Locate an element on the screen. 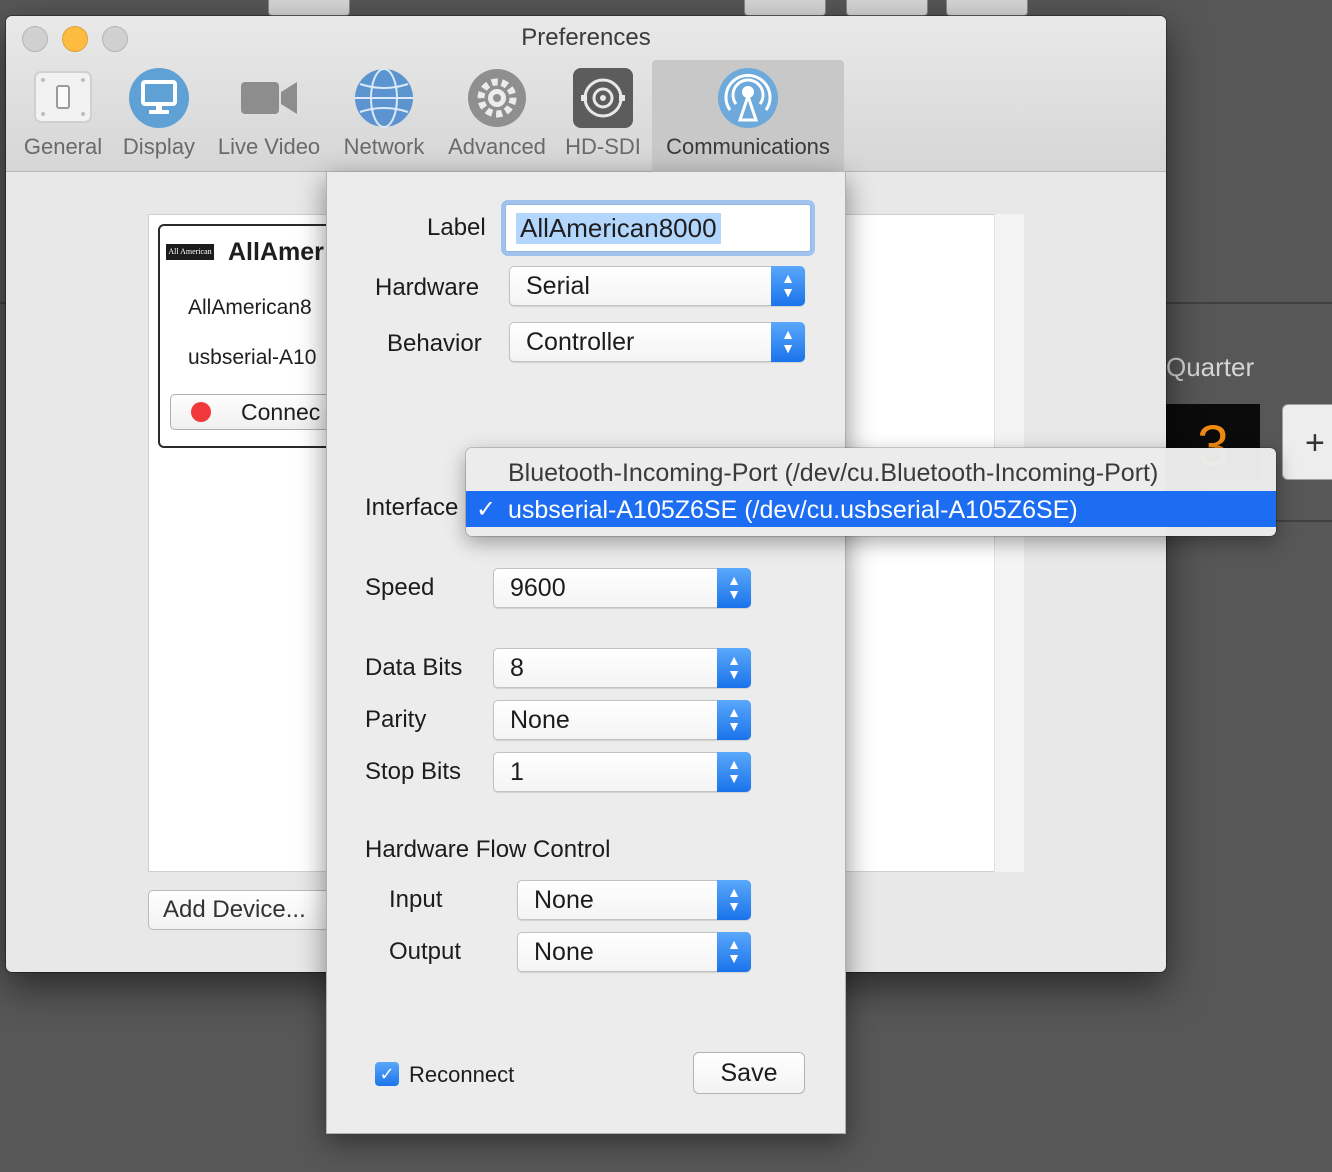 This screenshot has width=1332, height=1172. reconnect-checkbox: ✓ is located at coordinates (387, 1074).